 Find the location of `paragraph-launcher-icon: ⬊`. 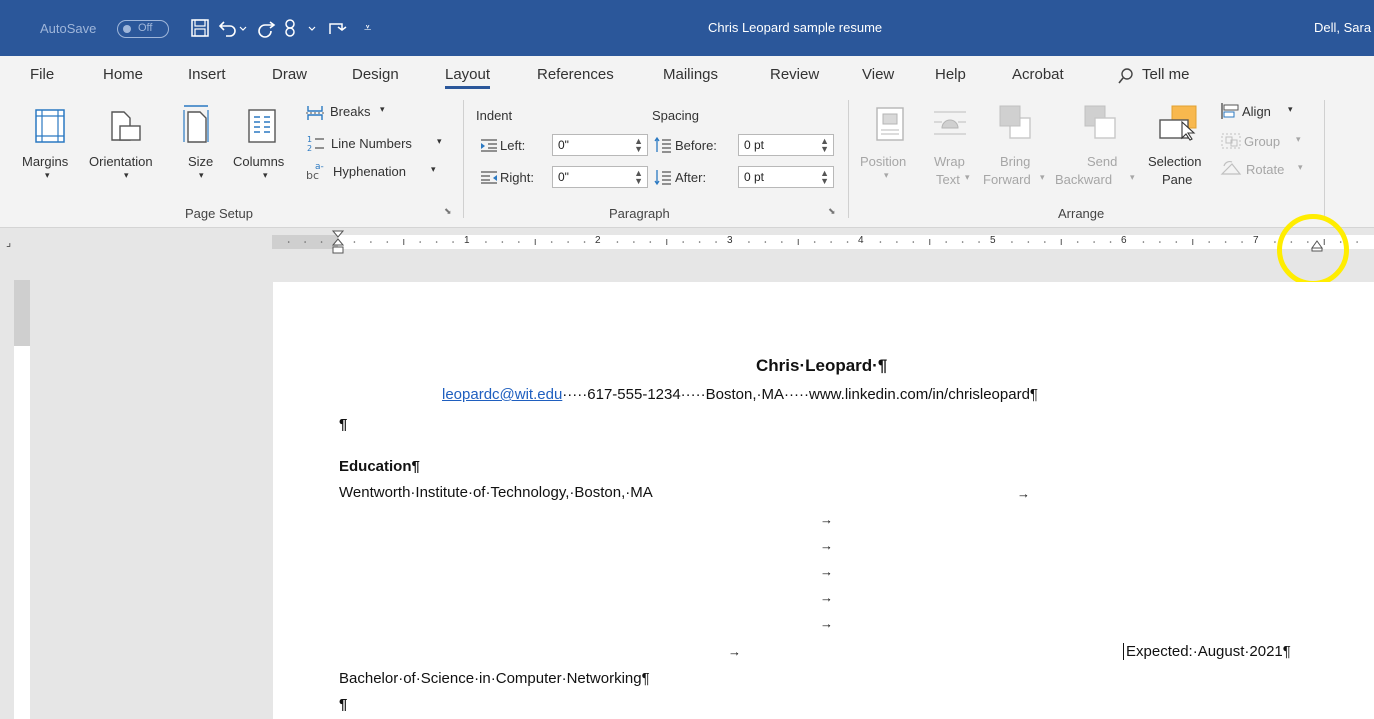

paragraph-launcher-icon: ⬊ is located at coordinates (832, 211).